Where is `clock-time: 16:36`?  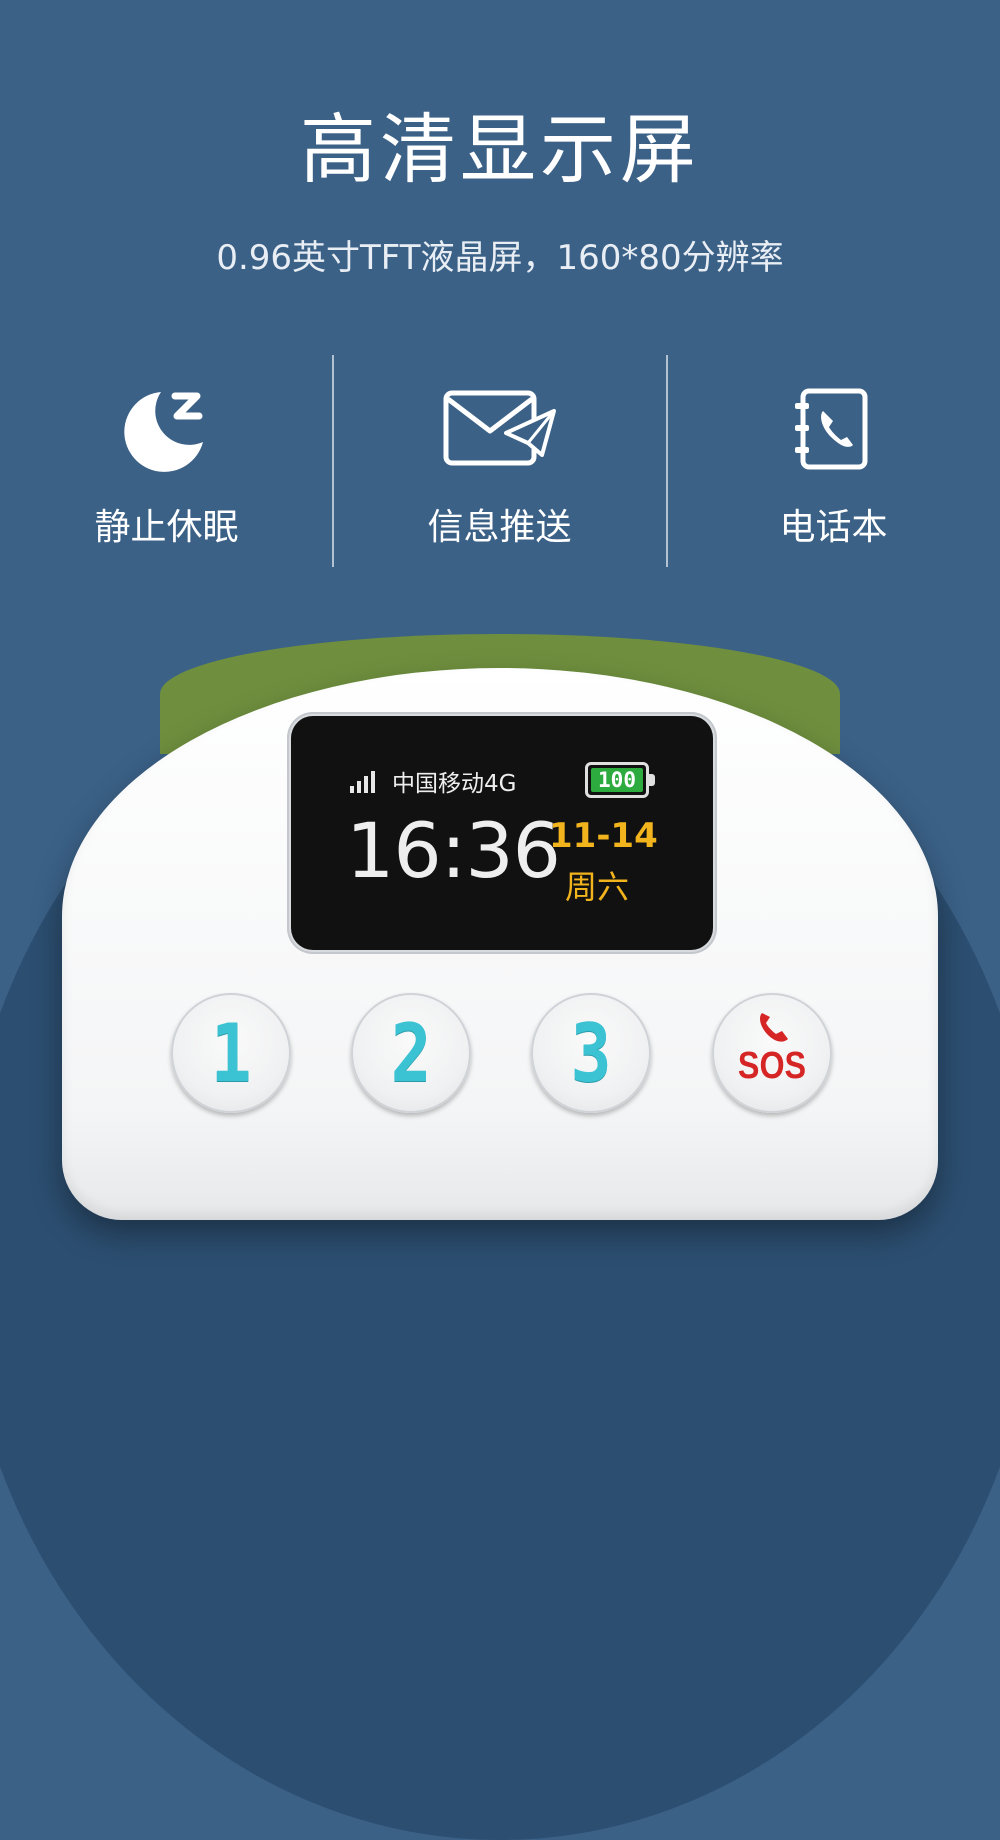 clock-time: 16:36 is located at coordinates (453, 850).